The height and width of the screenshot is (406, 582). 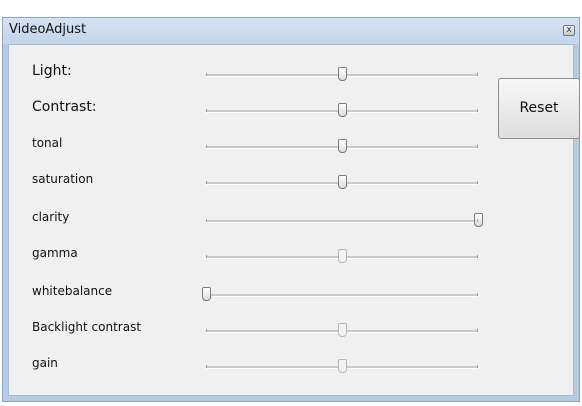 I want to click on slider-row-gamma: gamma, so click(x=259, y=255).